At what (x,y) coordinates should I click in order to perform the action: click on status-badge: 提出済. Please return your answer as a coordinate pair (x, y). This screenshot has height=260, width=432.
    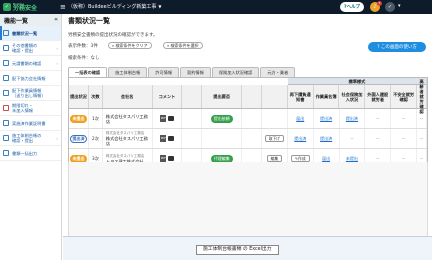
    Looking at the image, I should click on (78, 138).